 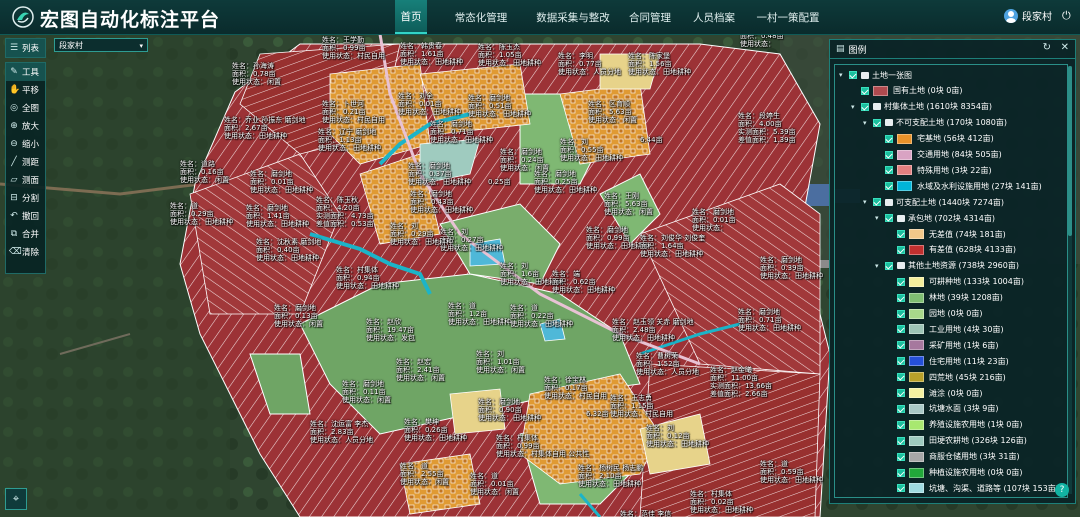 What do you see at coordinates (907, 91) in the screenshot?
I see `legend-row: 国有土地 (0块 0亩)` at bounding box center [907, 91].